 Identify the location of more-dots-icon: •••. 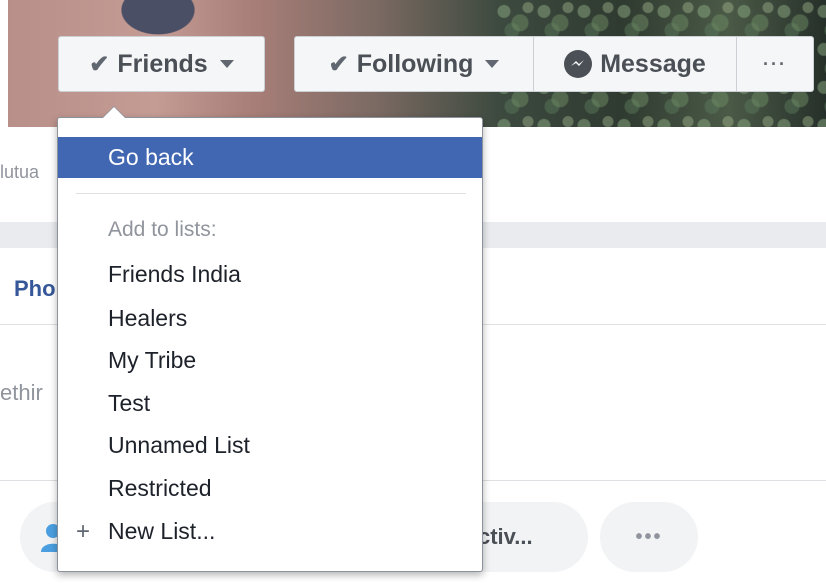
(649, 536).